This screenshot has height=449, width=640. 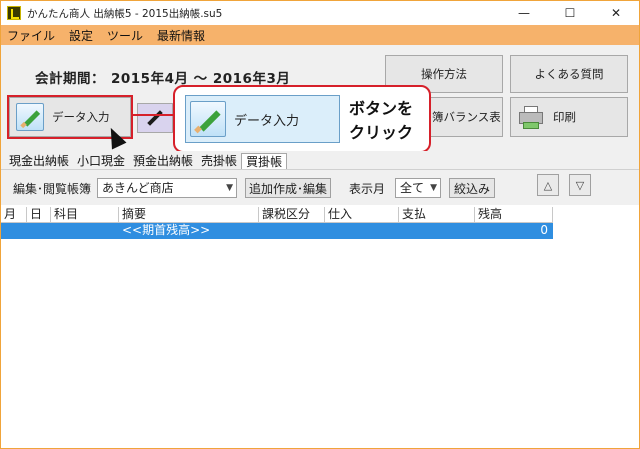 What do you see at coordinates (162, 77) in the screenshot?
I see `accounting-period: 会計期間： 2015年4月 〜 2016年3月` at bounding box center [162, 77].